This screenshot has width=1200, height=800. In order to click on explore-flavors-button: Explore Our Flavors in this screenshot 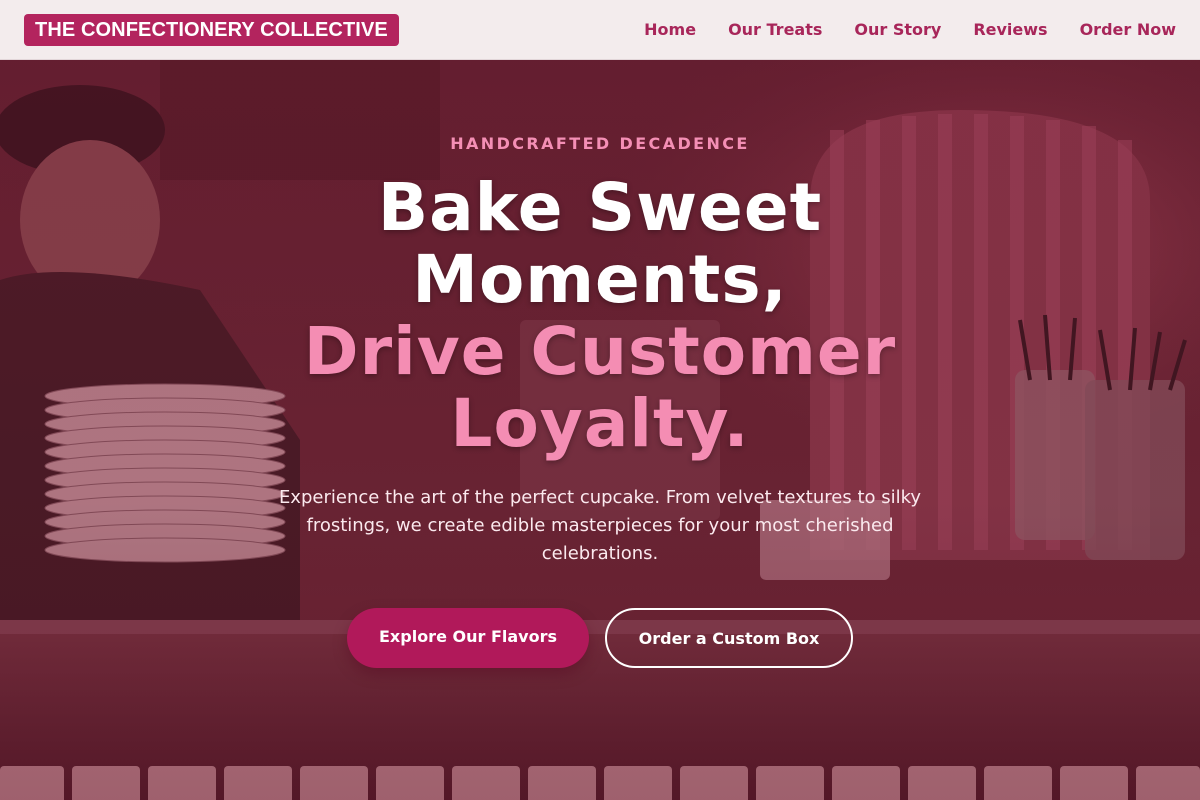, I will do `click(468, 638)`.